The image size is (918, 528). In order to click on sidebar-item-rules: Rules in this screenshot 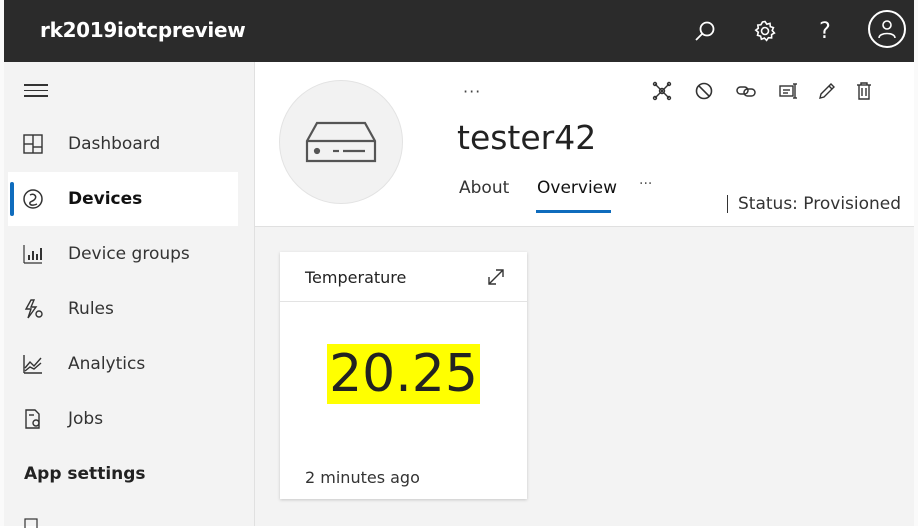, I will do `click(123, 309)`.